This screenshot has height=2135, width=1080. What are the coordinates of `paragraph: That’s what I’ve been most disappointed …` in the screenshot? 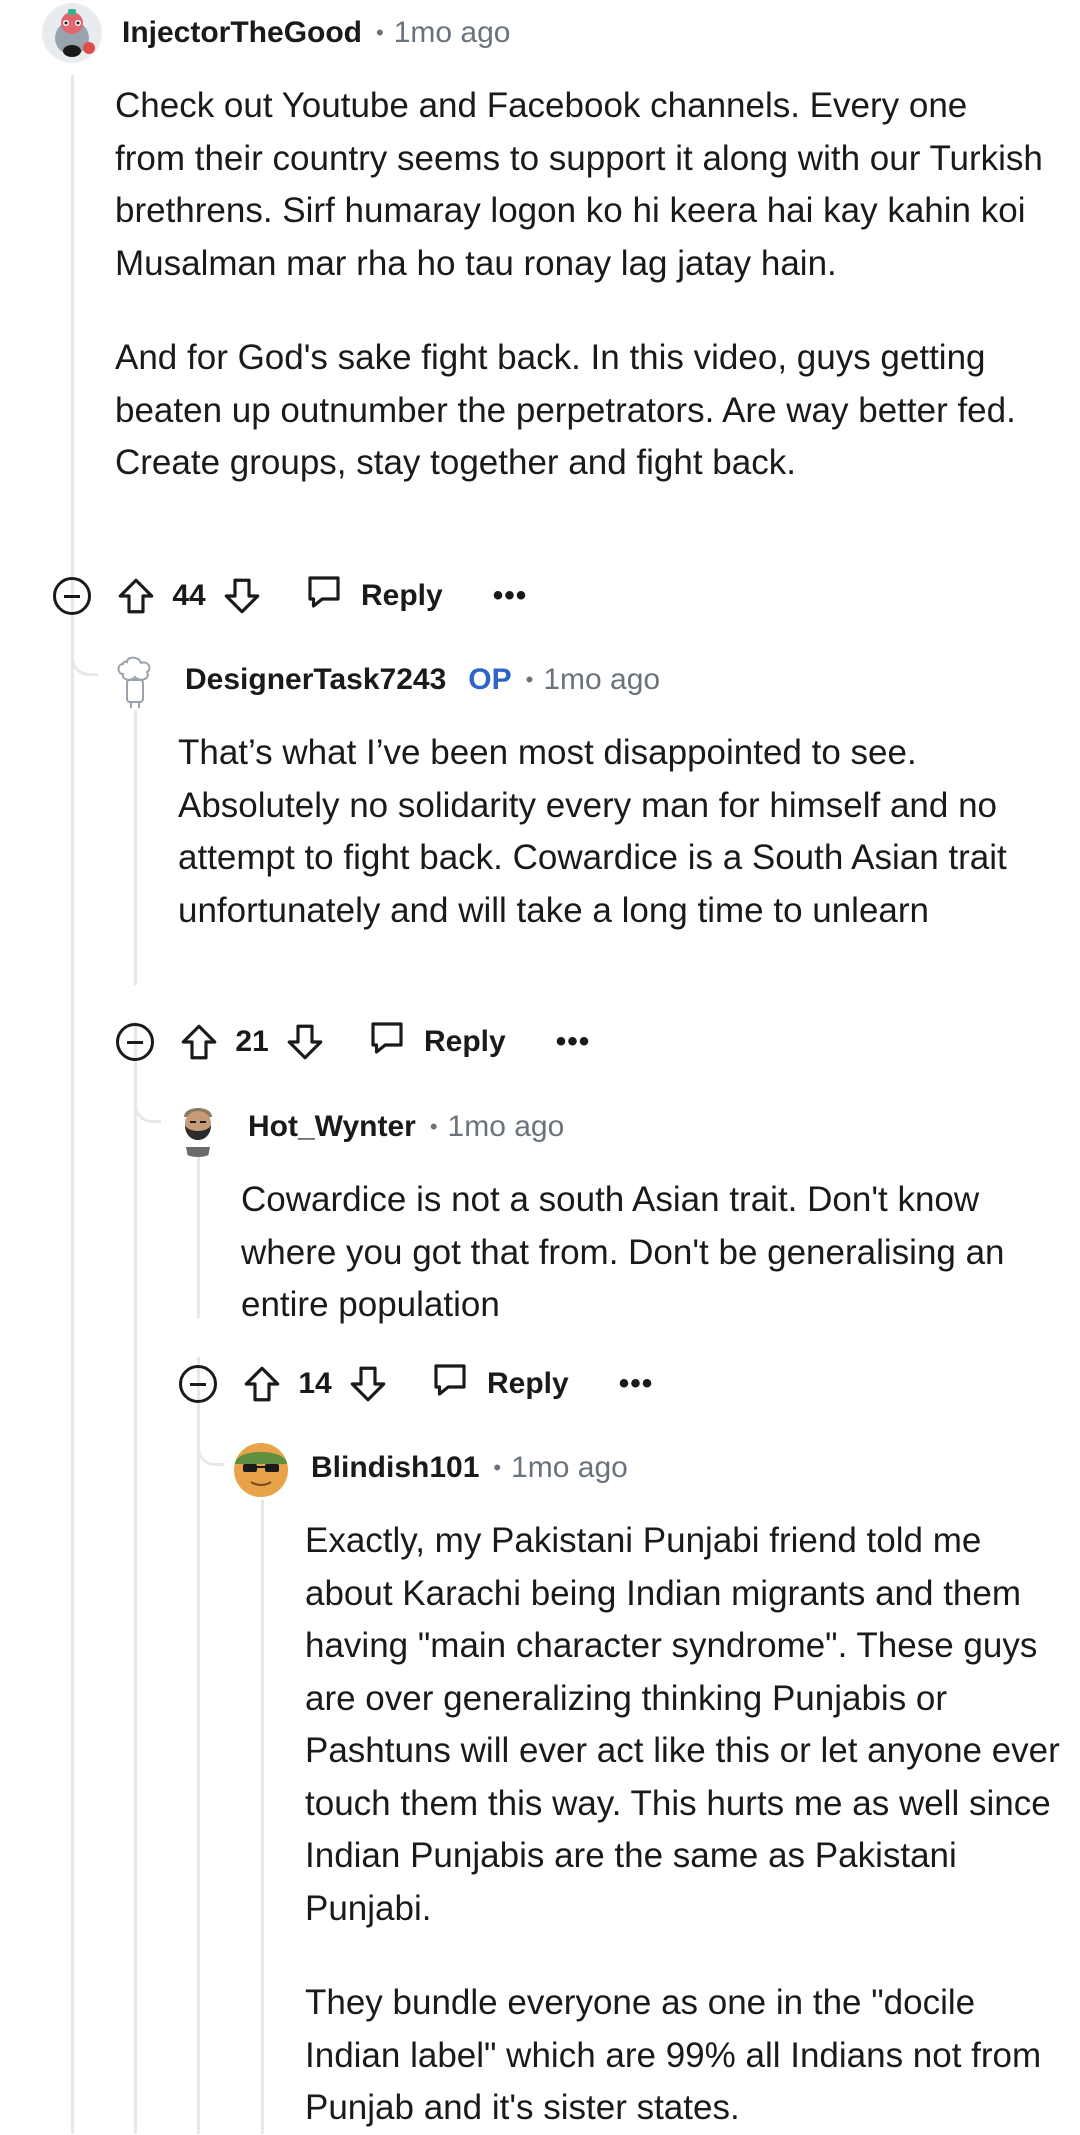 It's located at (592, 831).